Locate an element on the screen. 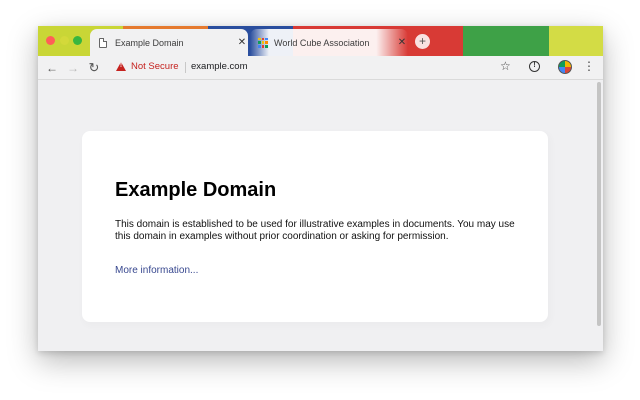 This screenshot has height=400, width=640. window-close-button is located at coordinates (50, 40).